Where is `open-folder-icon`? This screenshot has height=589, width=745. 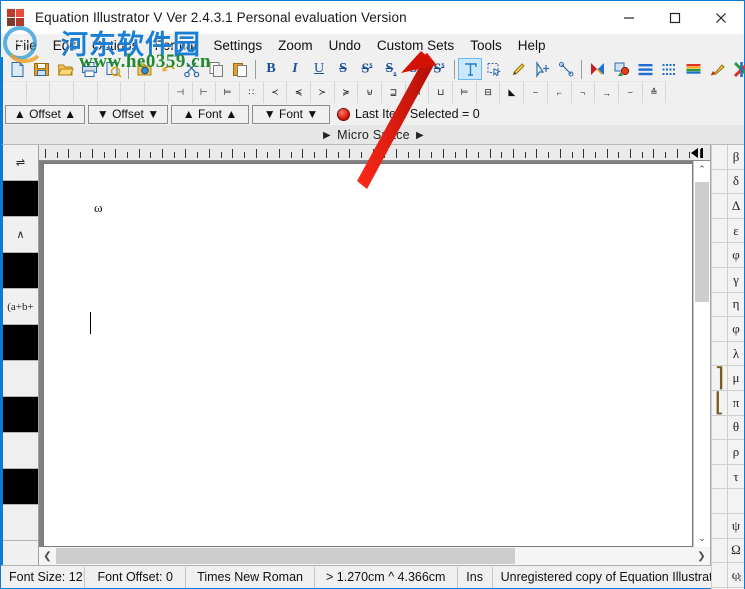
open-folder-icon is located at coordinates (65, 69).